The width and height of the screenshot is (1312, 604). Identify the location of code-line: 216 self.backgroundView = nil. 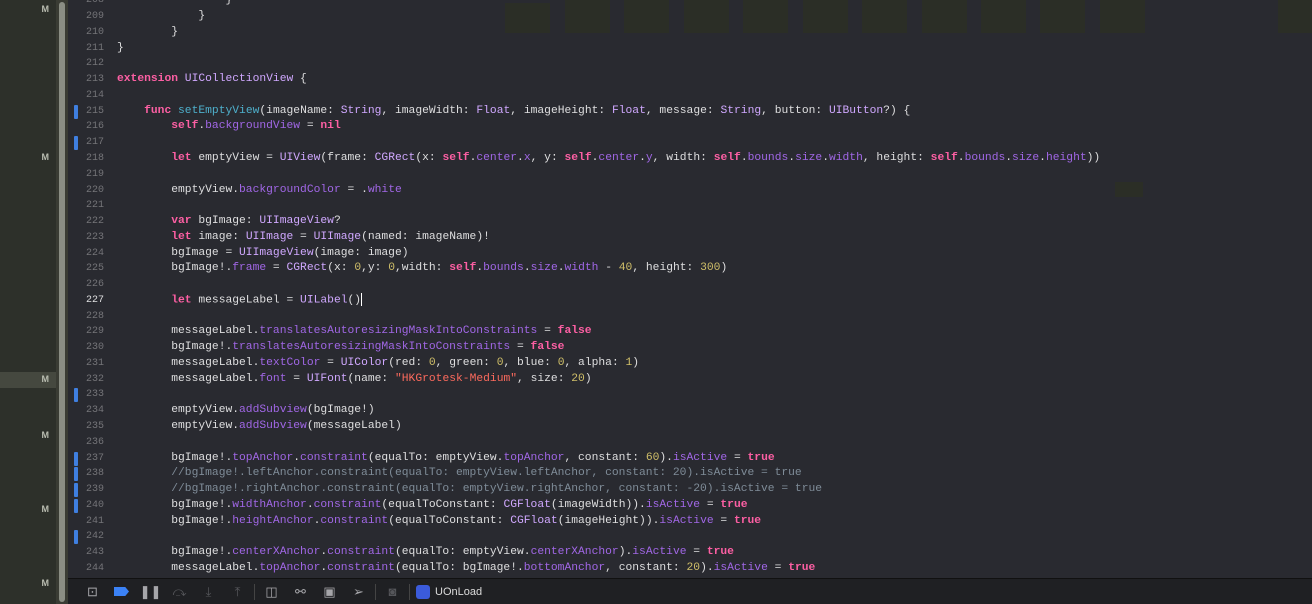
(690, 127).